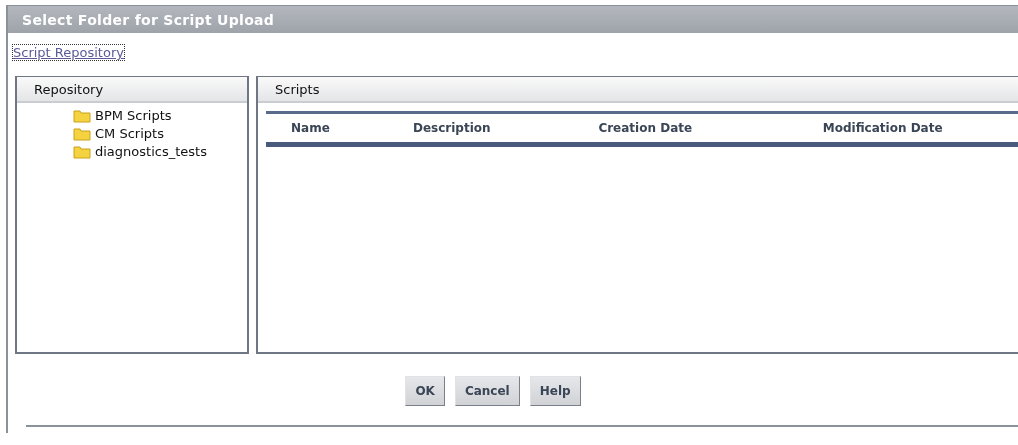  What do you see at coordinates (310, 128) in the screenshot?
I see `column-header: Name` at bounding box center [310, 128].